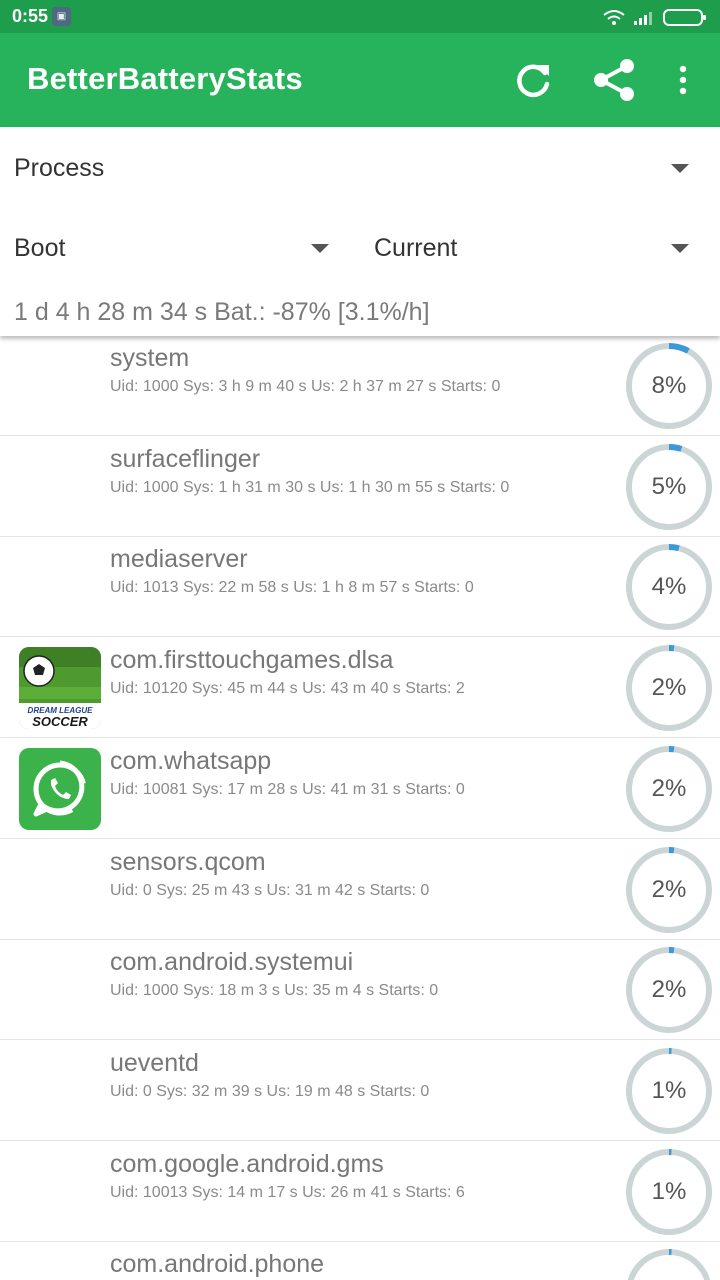 This screenshot has width=720, height=1280. Describe the element at coordinates (232, 962) in the screenshot. I see `process-name: com.android.systemui` at that location.